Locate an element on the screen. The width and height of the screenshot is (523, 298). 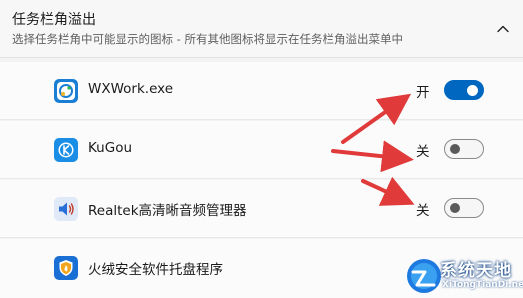
speaker-icon is located at coordinates (66, 209).